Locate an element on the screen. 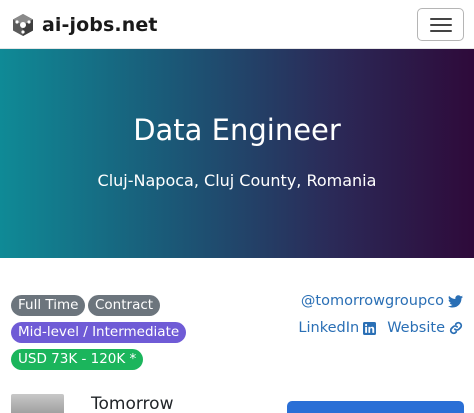  twitter-icon is located at coordinates (455, 300).